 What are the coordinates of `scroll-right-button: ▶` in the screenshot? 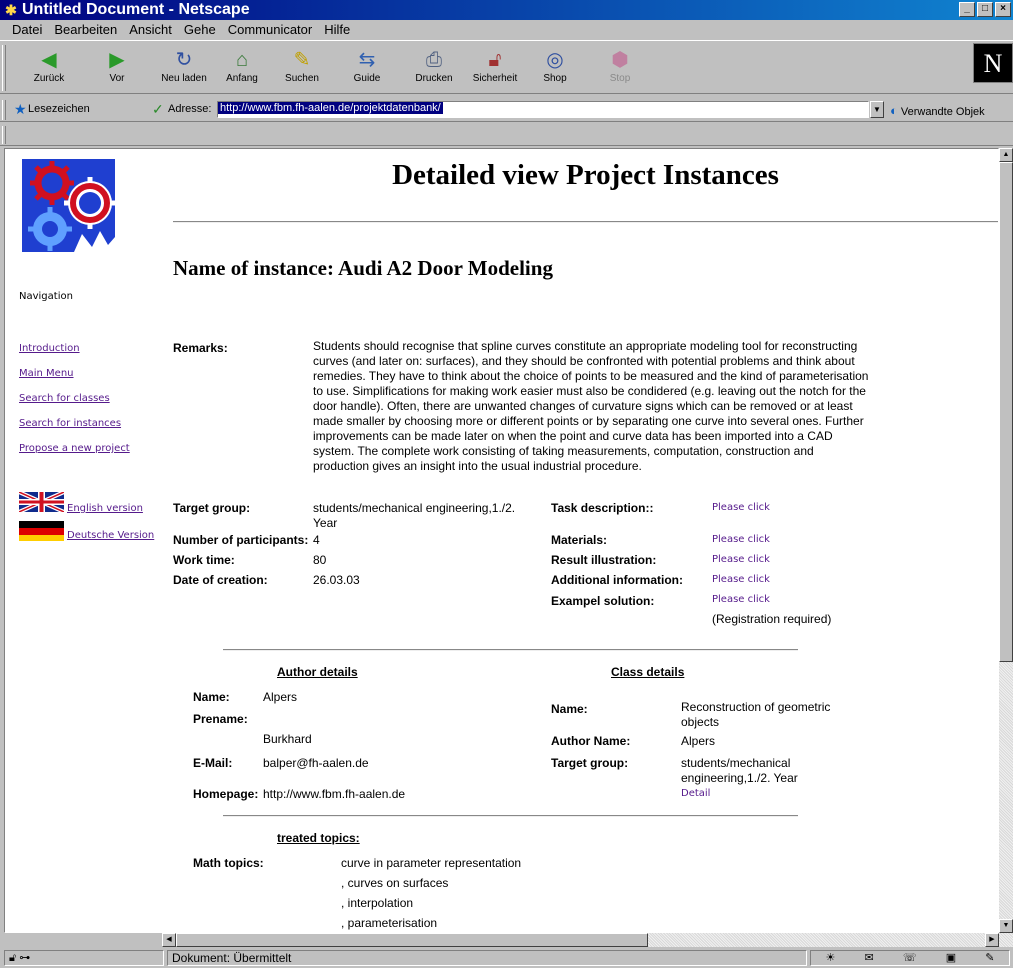 It's located at (992, 940).